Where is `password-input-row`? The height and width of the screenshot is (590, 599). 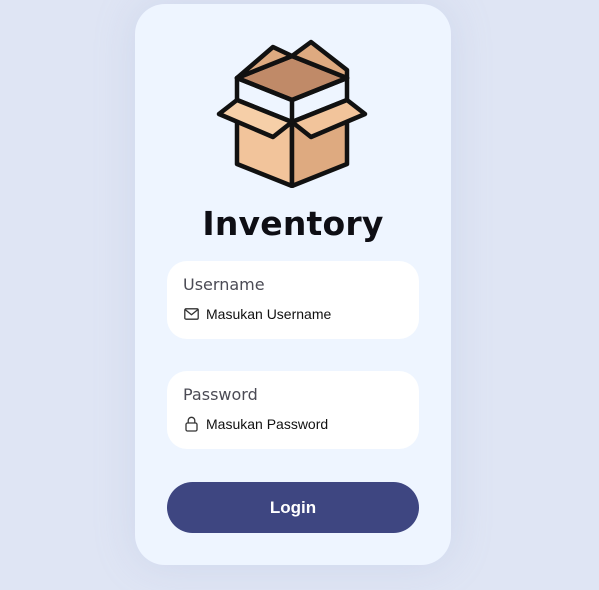
password-input-row is located at coordinates (294, 423).